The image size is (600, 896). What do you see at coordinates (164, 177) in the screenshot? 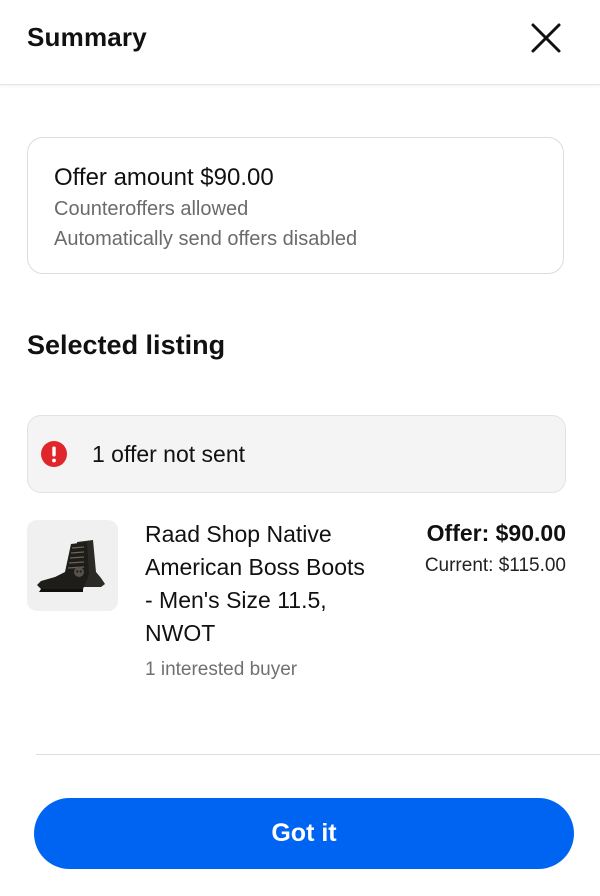
I see `offer-amount: Offer amount $90.00` at bounding box center [164, 177].